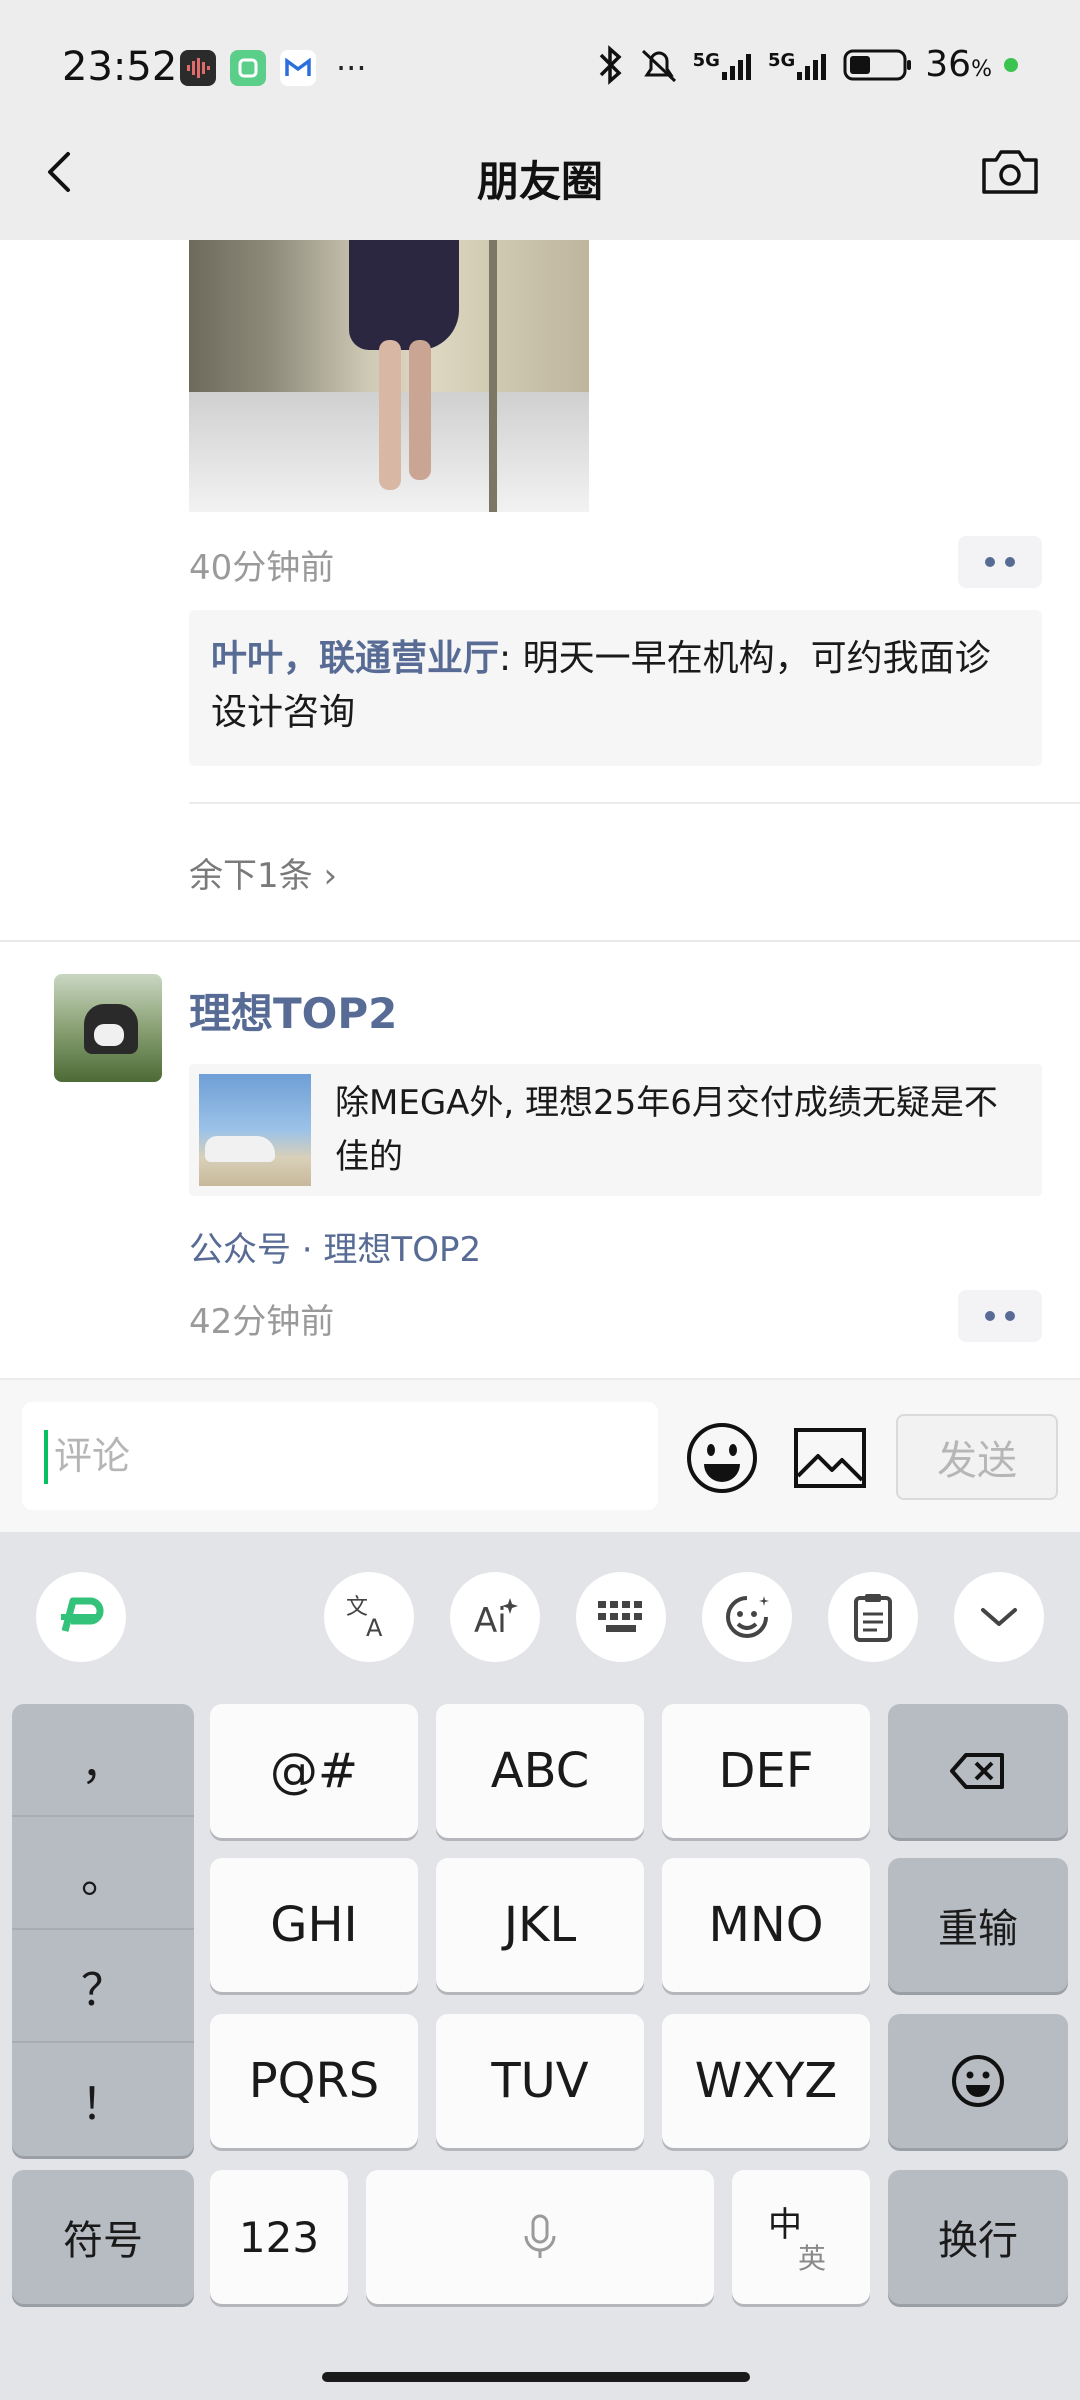  What do you see at coordinates (634, 803) in the screenshot?
I see `divider` at bounding box center [634, 803].